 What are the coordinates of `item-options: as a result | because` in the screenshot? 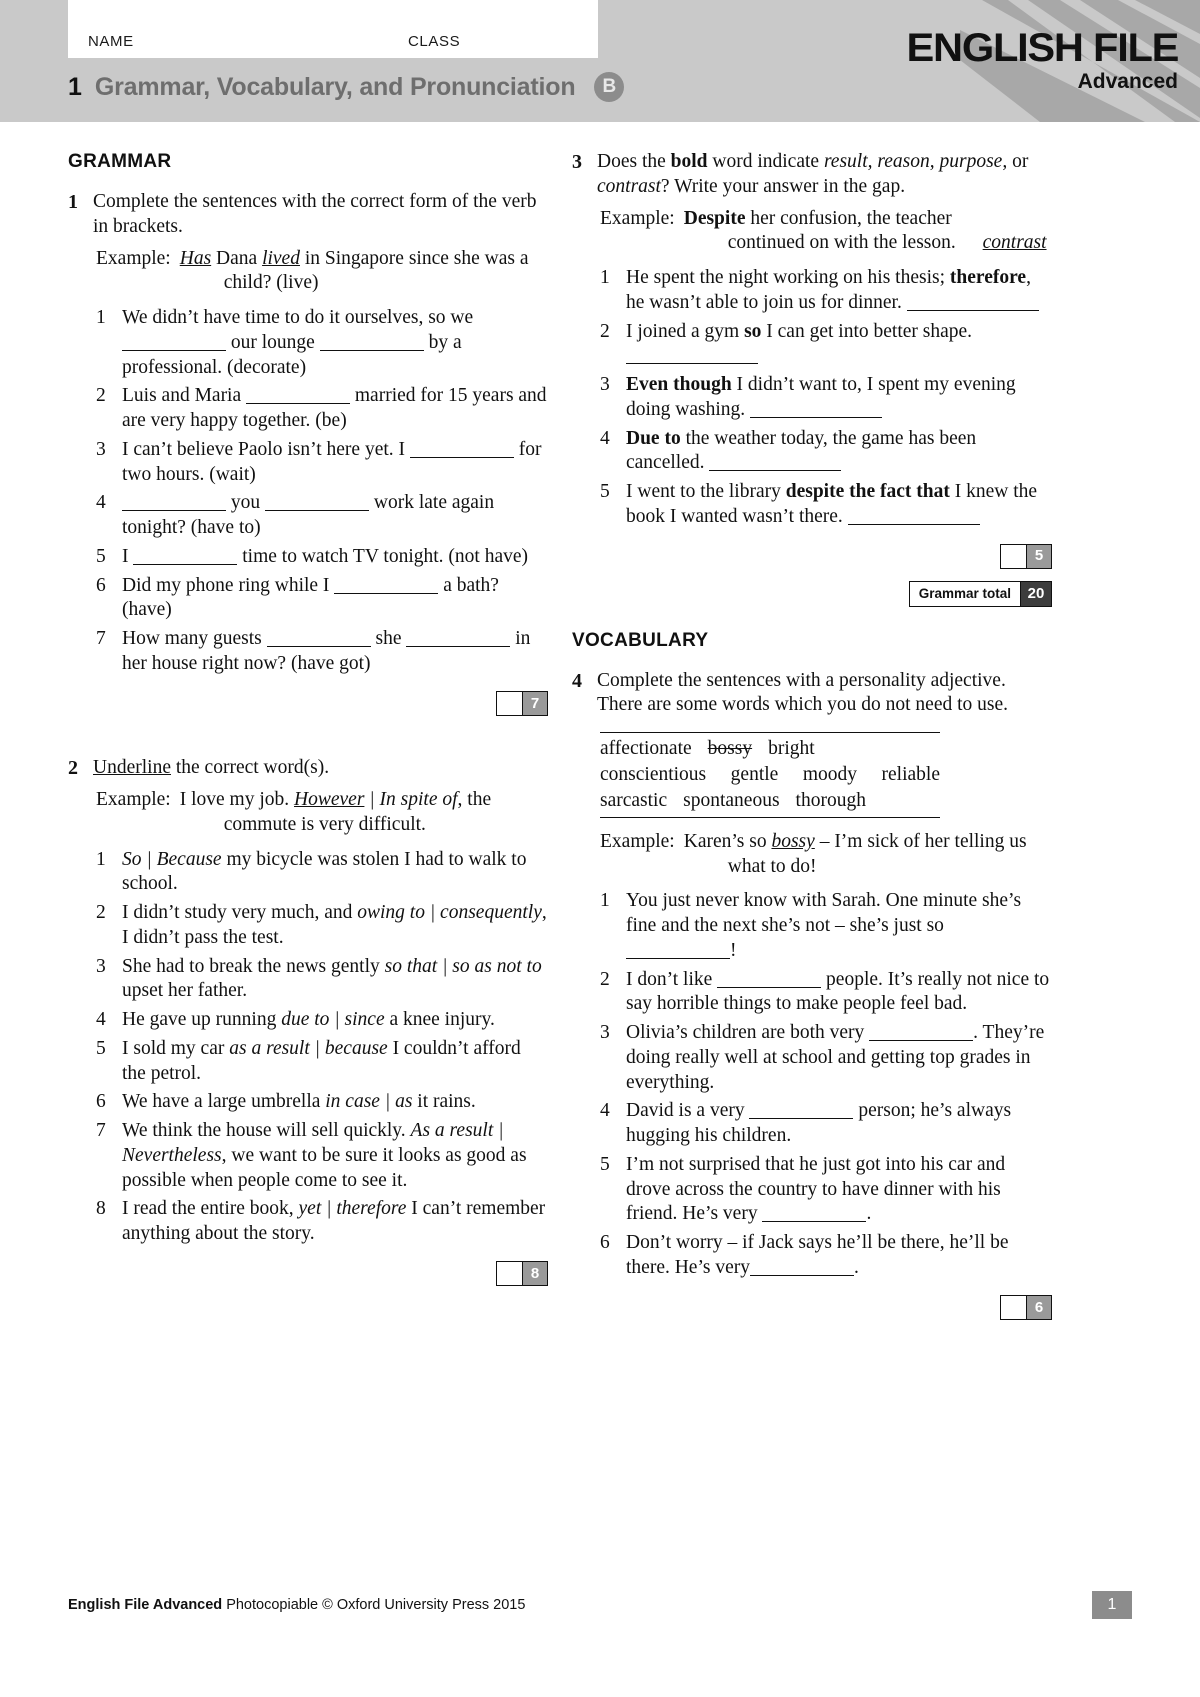 It's located at (308, 1048).